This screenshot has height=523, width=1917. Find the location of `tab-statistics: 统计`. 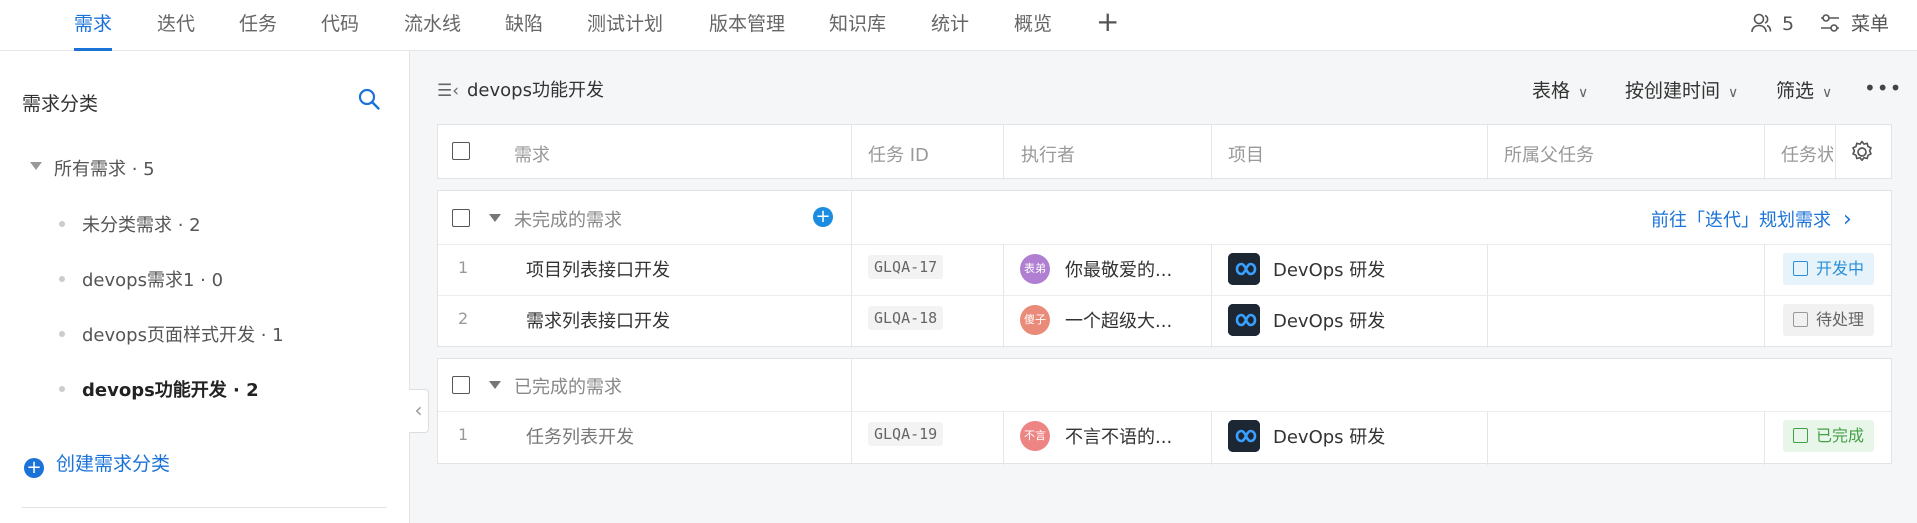

tab-statistics: 统计 is located at coordinates (950, 25).